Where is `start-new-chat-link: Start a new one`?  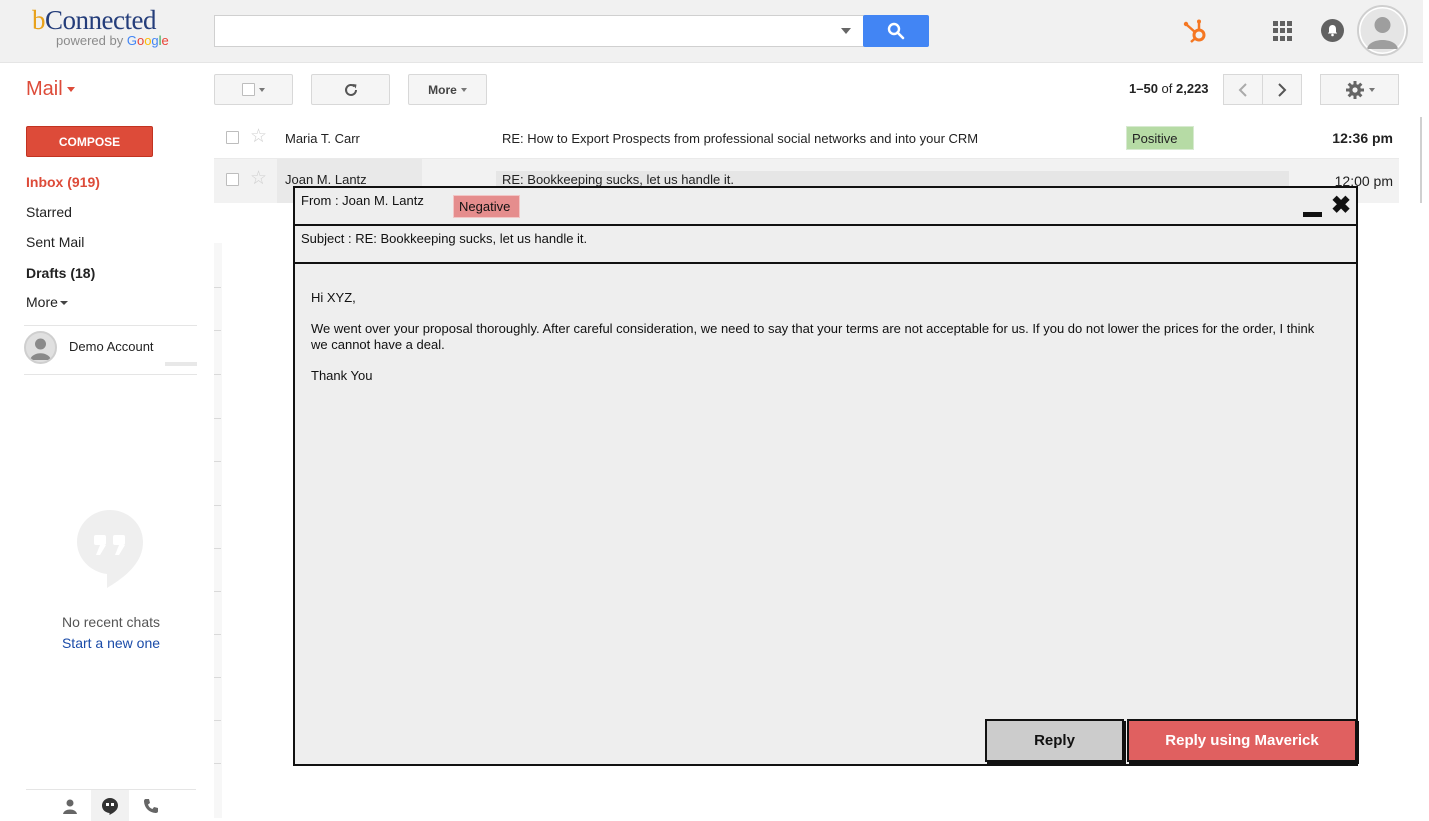
start-new-chat-link: Start a new one is located at coordinates (111, 643).